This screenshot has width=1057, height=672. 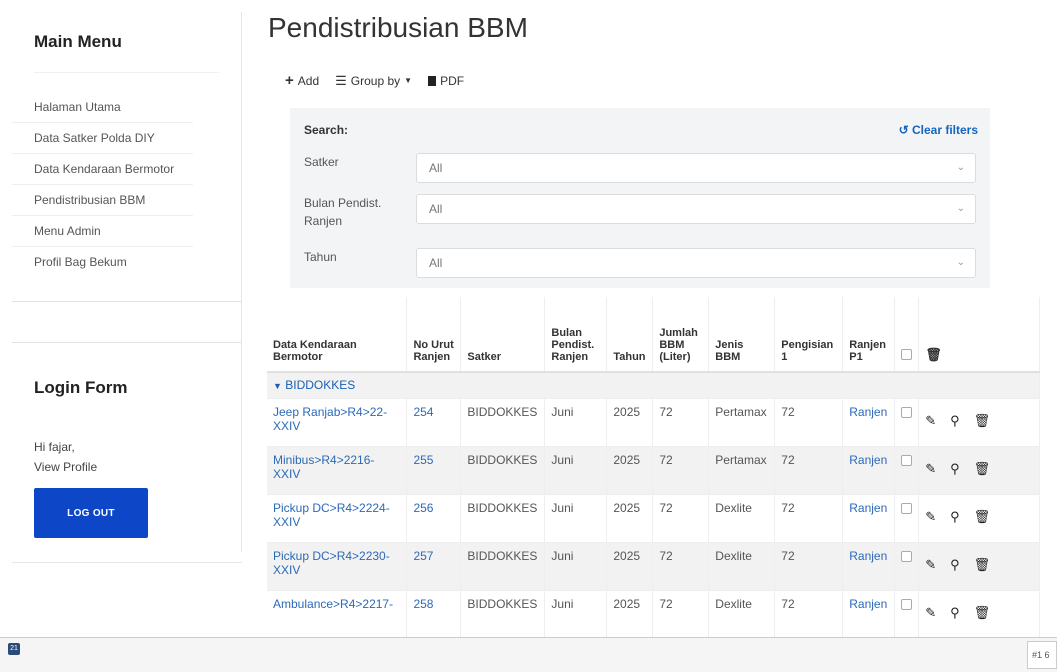 What do you see at coordinates (14, 649) in the screenshot?
I see `taskbar-badge: 21` at bounding box center [14, 649].